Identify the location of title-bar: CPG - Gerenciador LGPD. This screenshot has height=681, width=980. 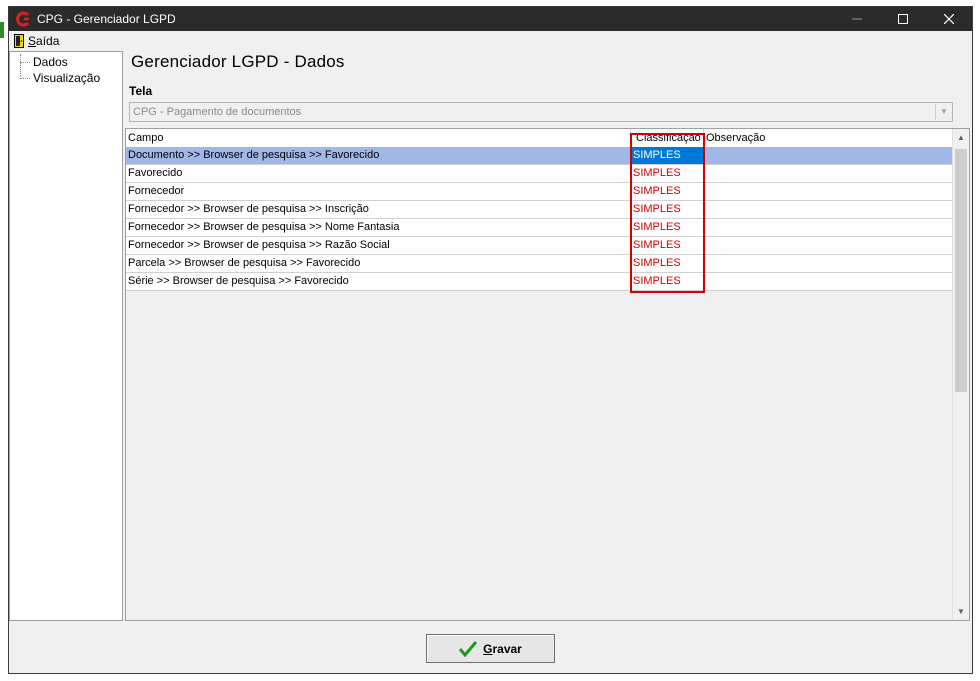
(490, 19).